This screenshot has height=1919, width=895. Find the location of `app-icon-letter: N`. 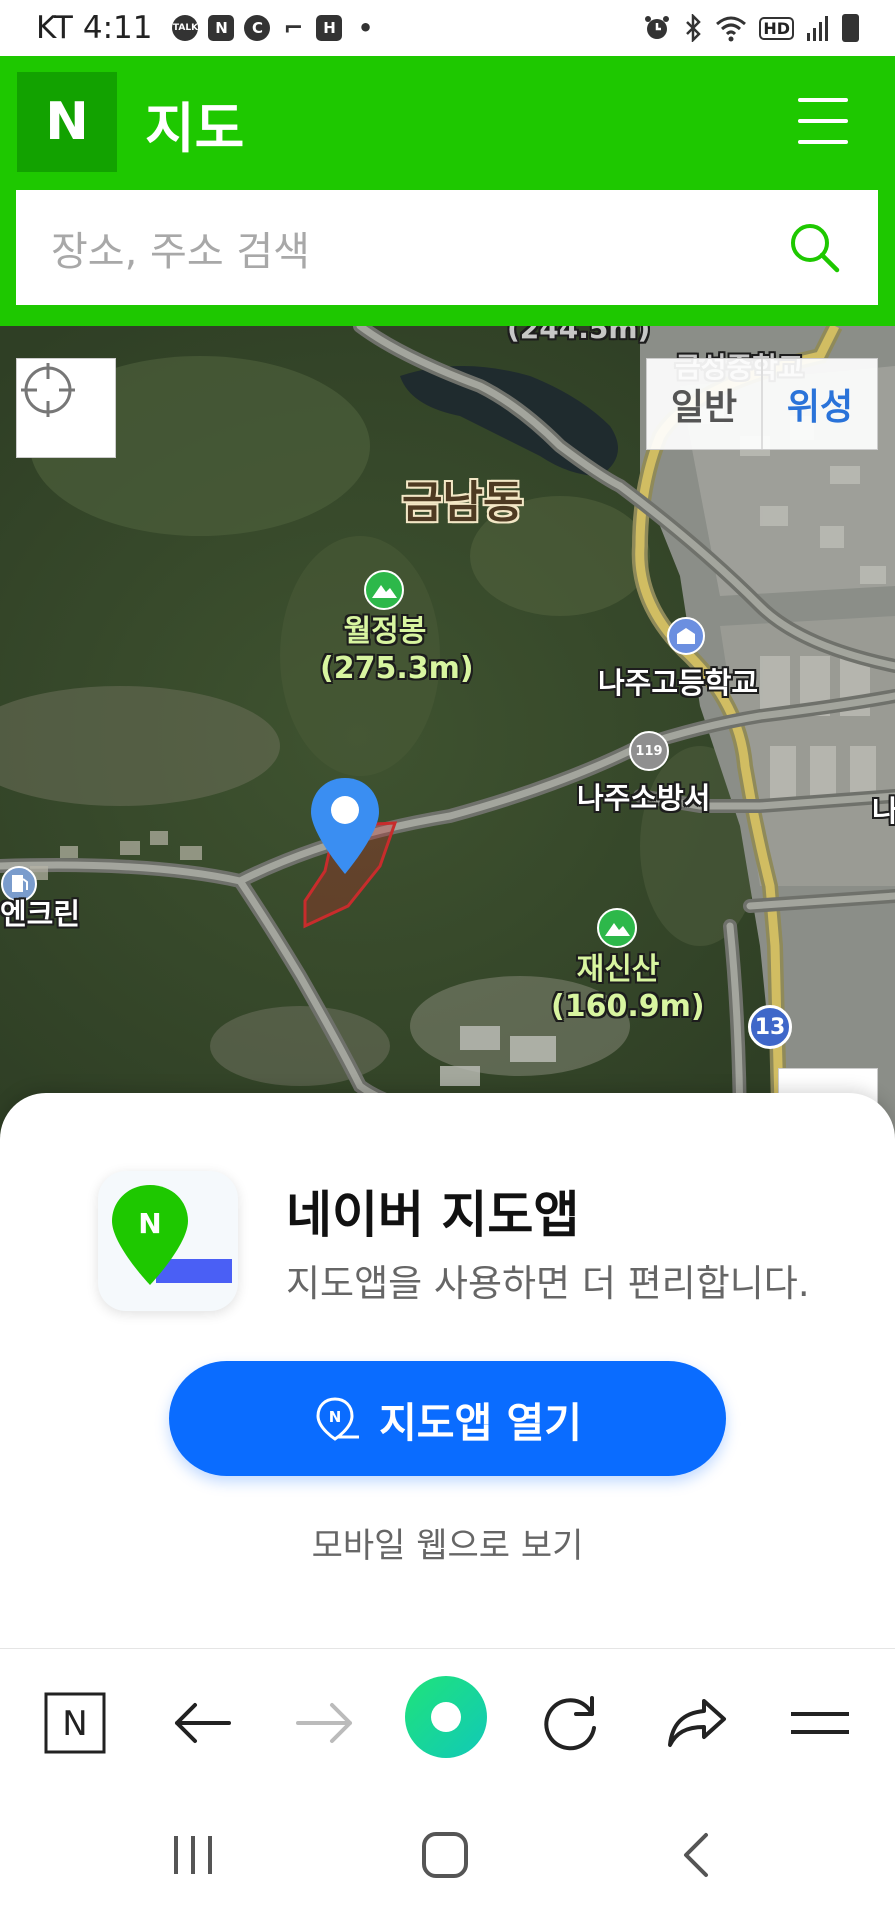

app-icon-letter: N is located at coordinates (149, 1223).